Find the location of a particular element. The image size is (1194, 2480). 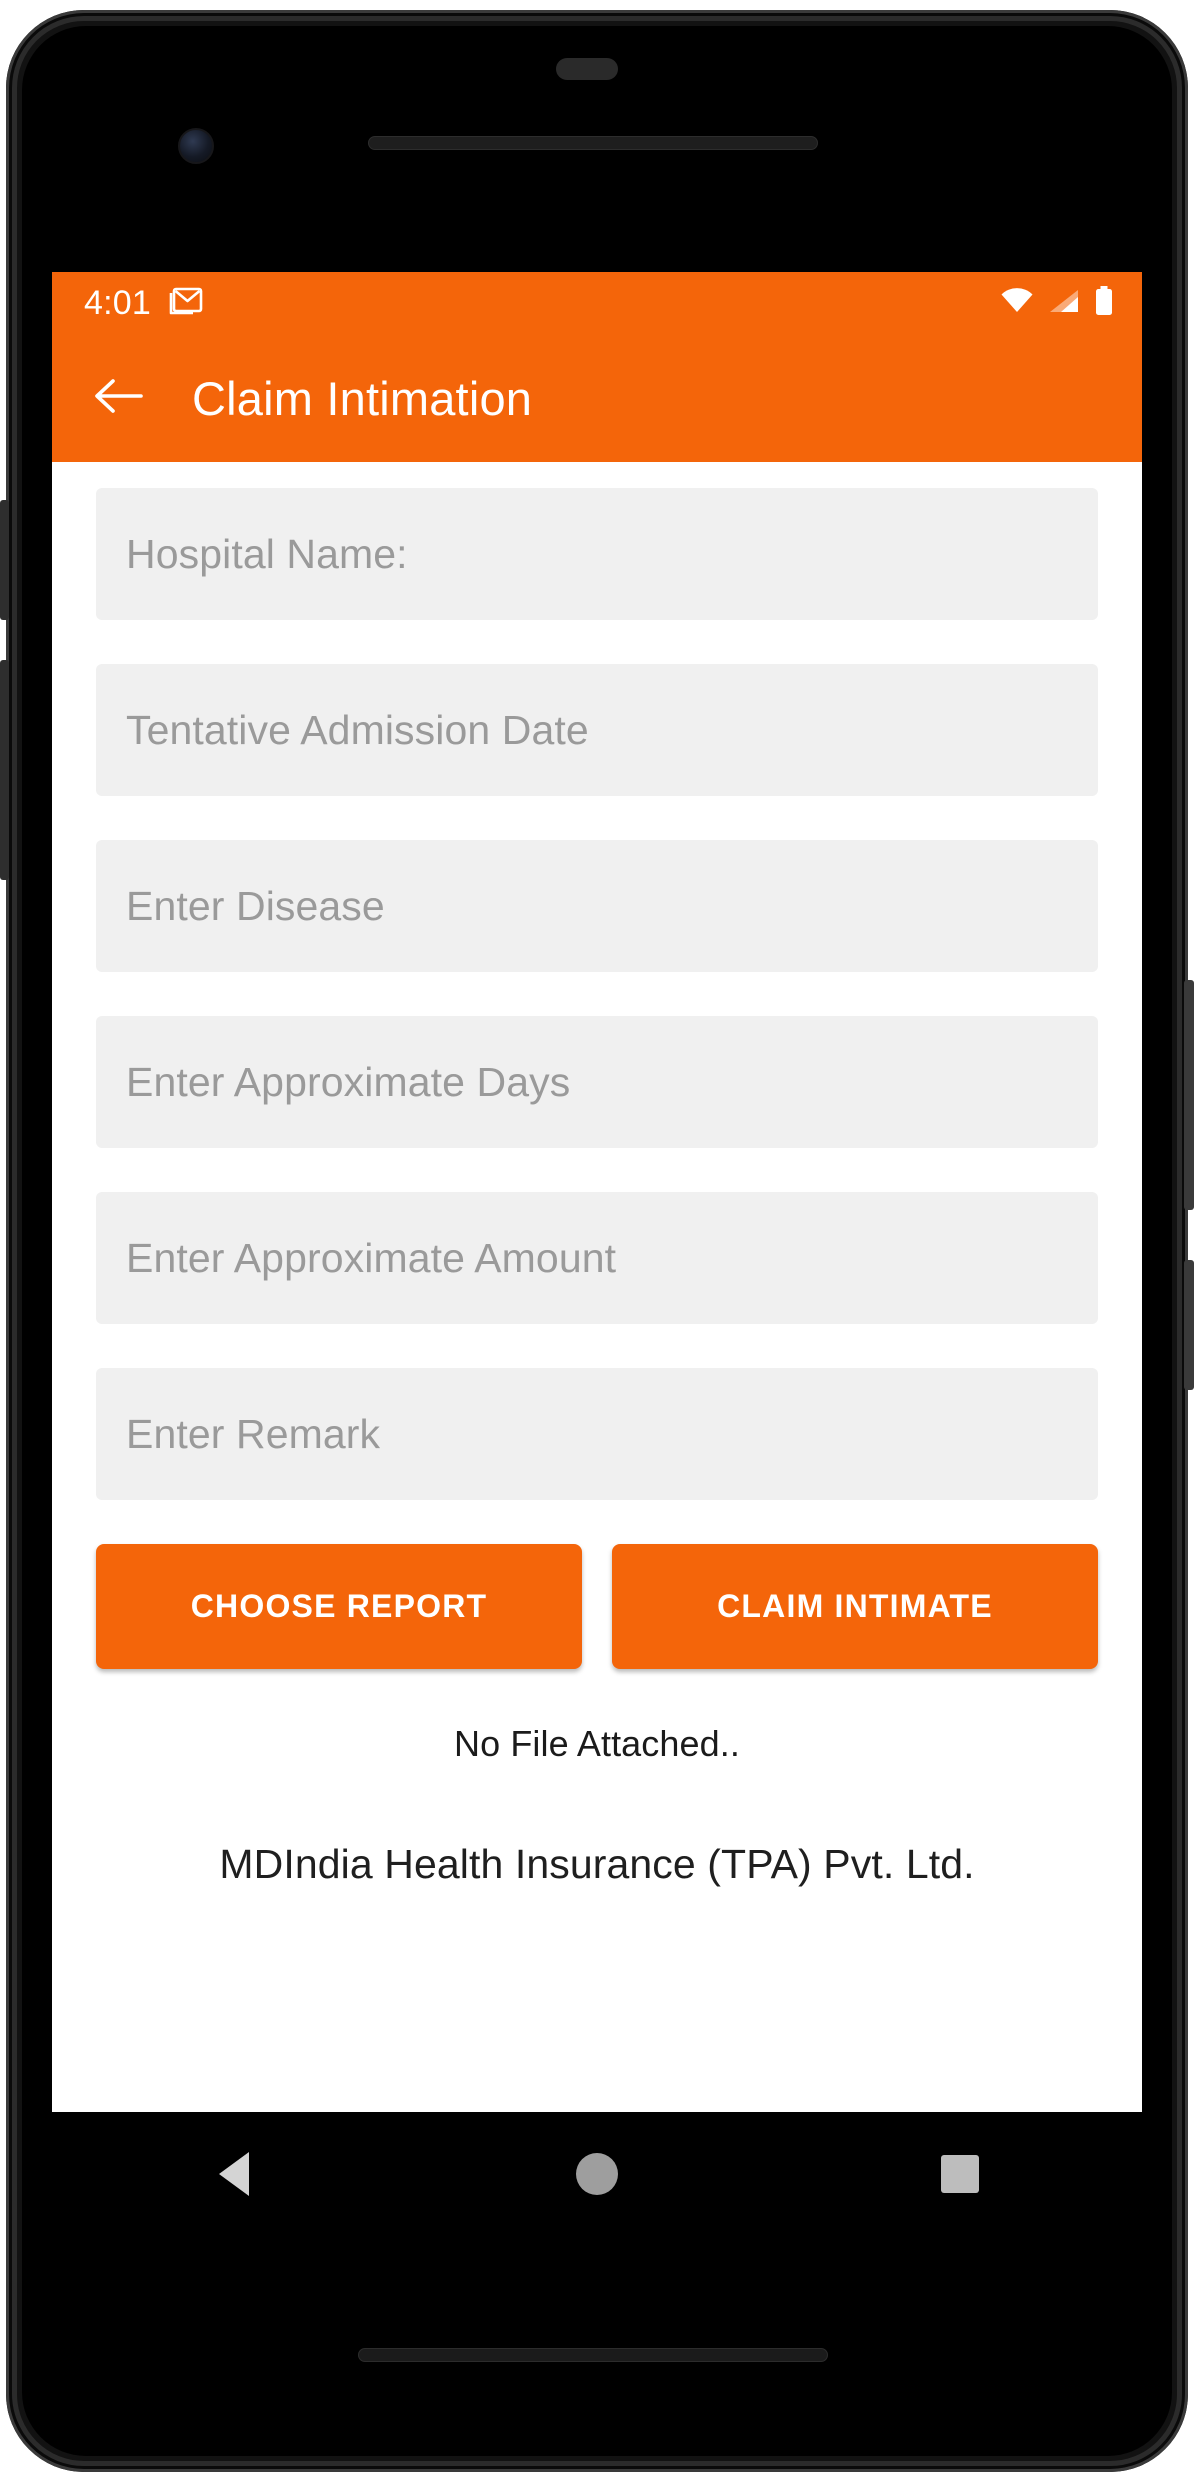

earpiece-speaker is located at coordinates (593, 143).